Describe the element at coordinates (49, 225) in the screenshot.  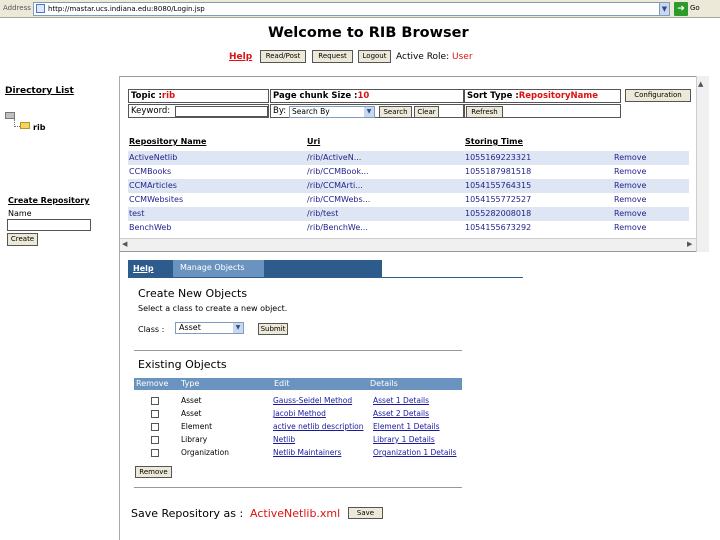
I see `repository-name-input` at that location.